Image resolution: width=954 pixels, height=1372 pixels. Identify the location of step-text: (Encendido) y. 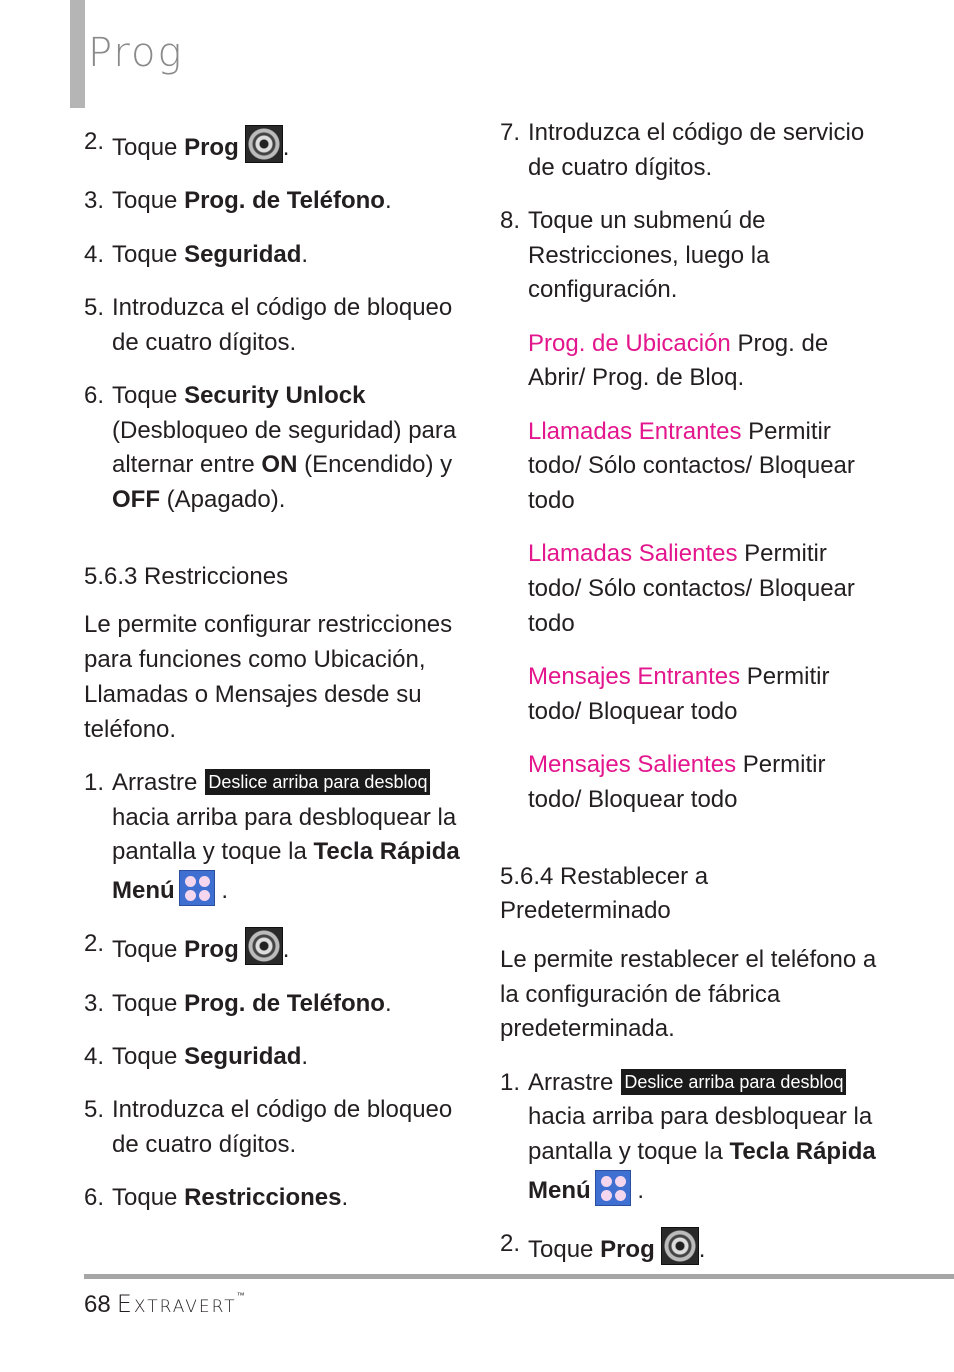
(375, 465).